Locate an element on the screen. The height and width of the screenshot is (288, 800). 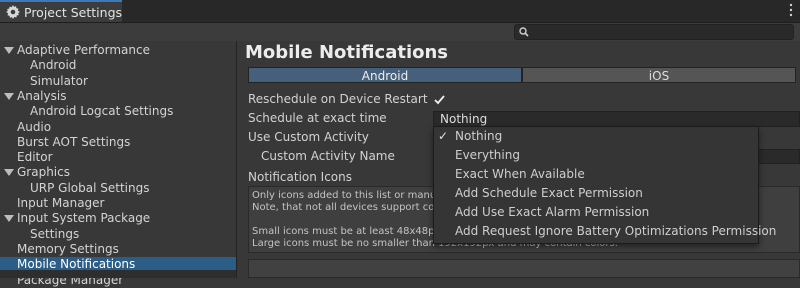
sidebar-item-android: Android is located at coordinates (118, 65).